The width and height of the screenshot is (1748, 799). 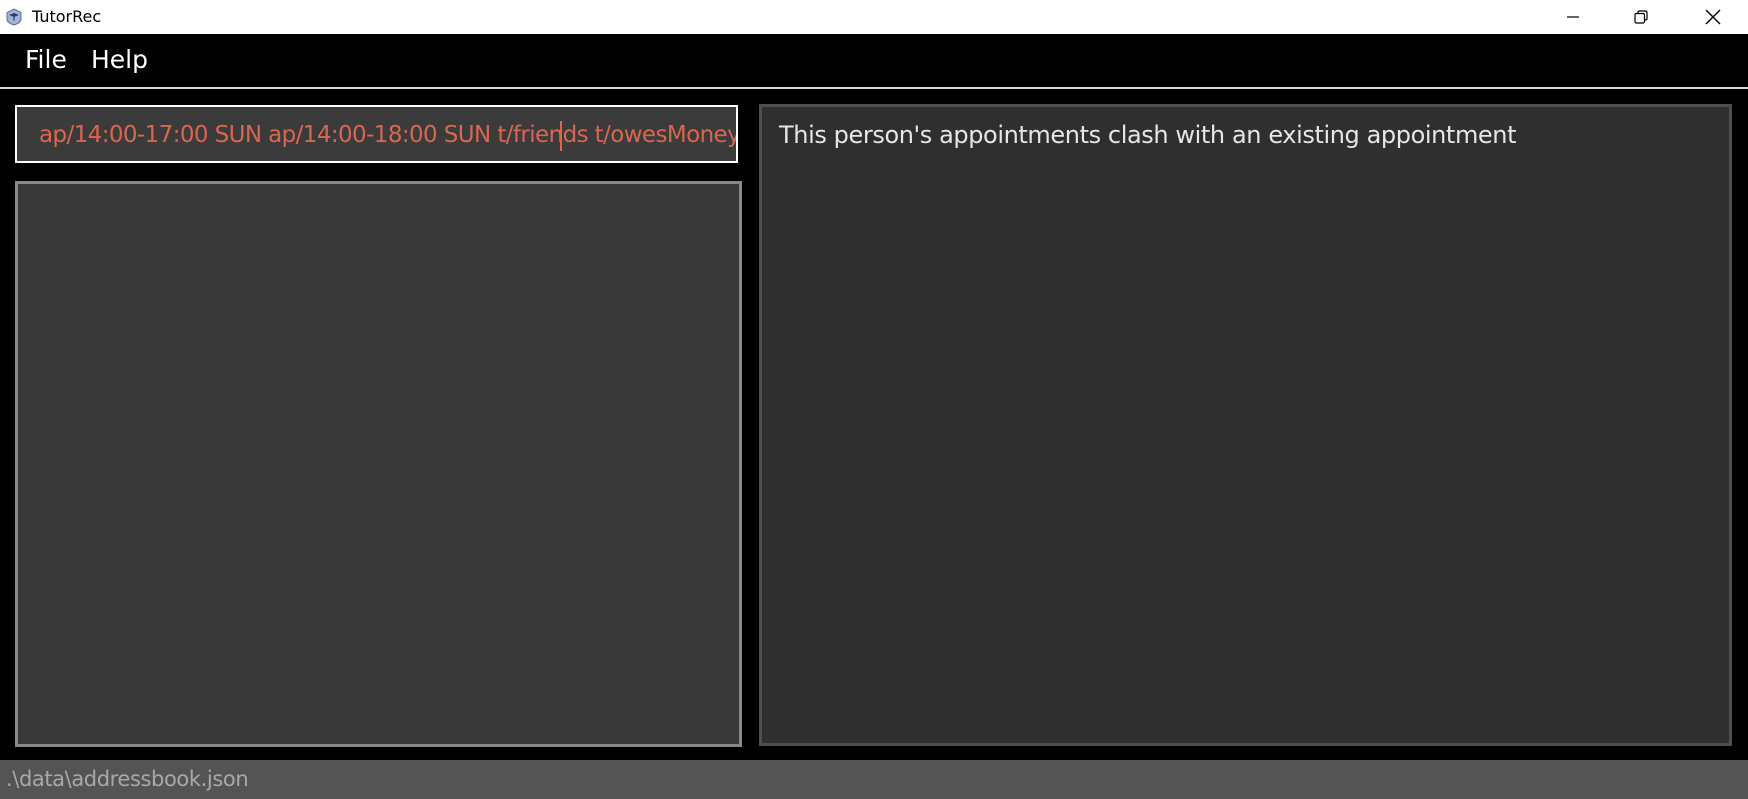 I want to click on close-icon, so click(x=1713, y=17).